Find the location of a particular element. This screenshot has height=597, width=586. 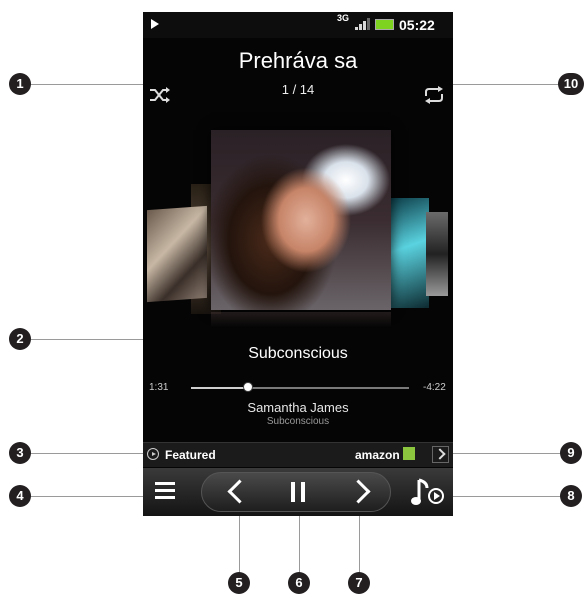

callout-2: 2 is located at coordinates (20, 339).